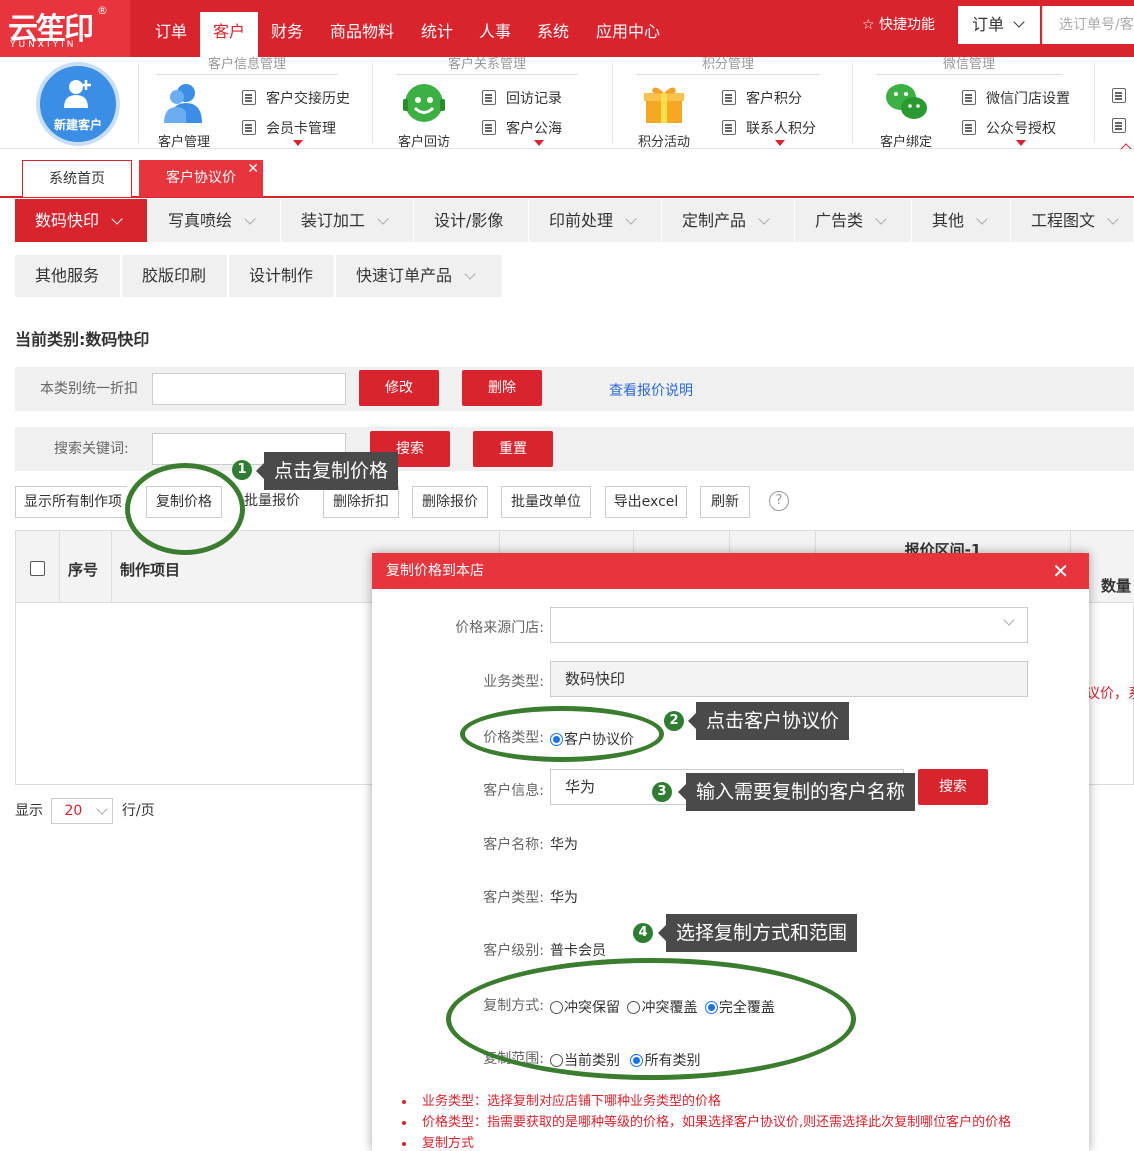  I want to click on delete-quote-button: 删除报价, so click(450, 502).